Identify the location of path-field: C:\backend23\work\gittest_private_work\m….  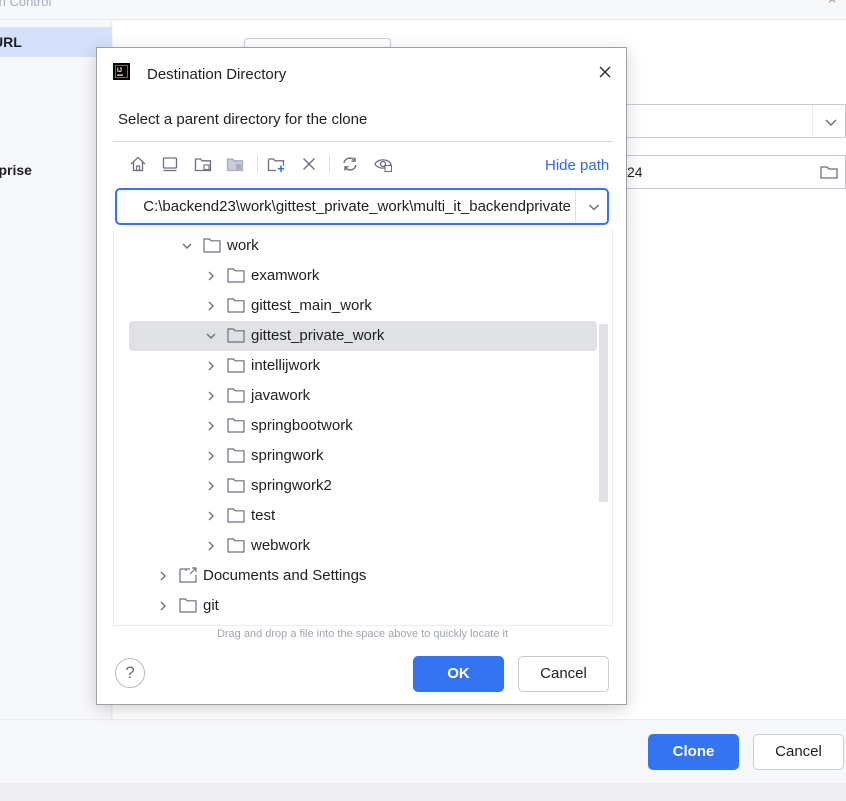
(362, 206).